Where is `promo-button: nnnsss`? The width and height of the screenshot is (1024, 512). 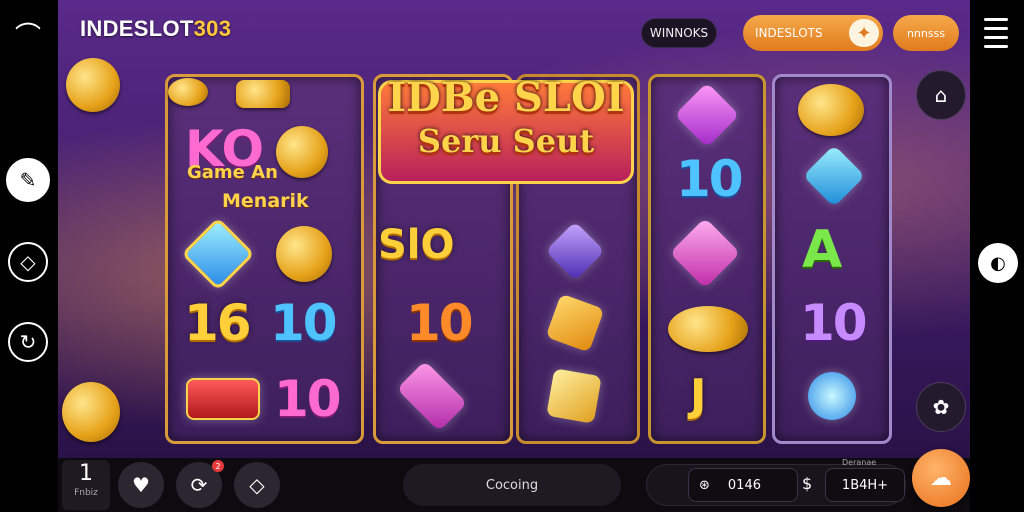
promo-button: nnnsss is located at coordinates (926, 33).